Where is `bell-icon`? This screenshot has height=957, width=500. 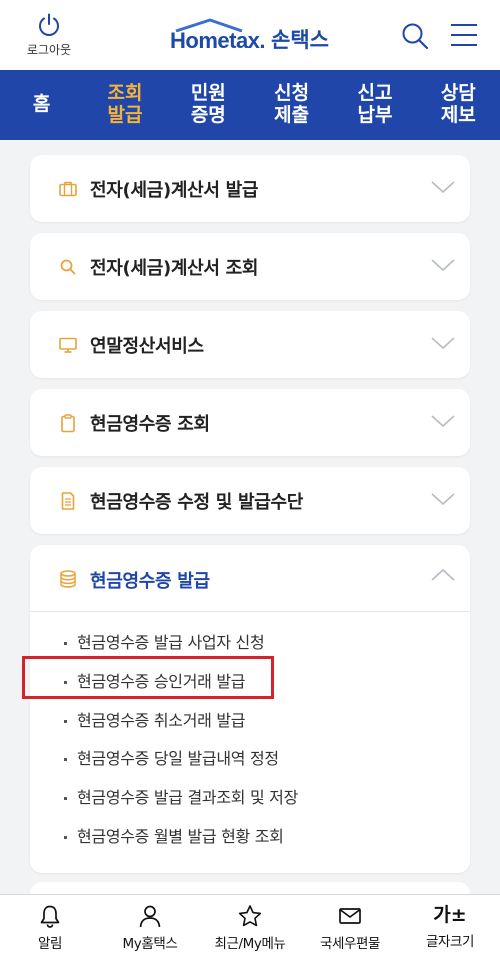 bell-icon is located at coordinates (50, 916).